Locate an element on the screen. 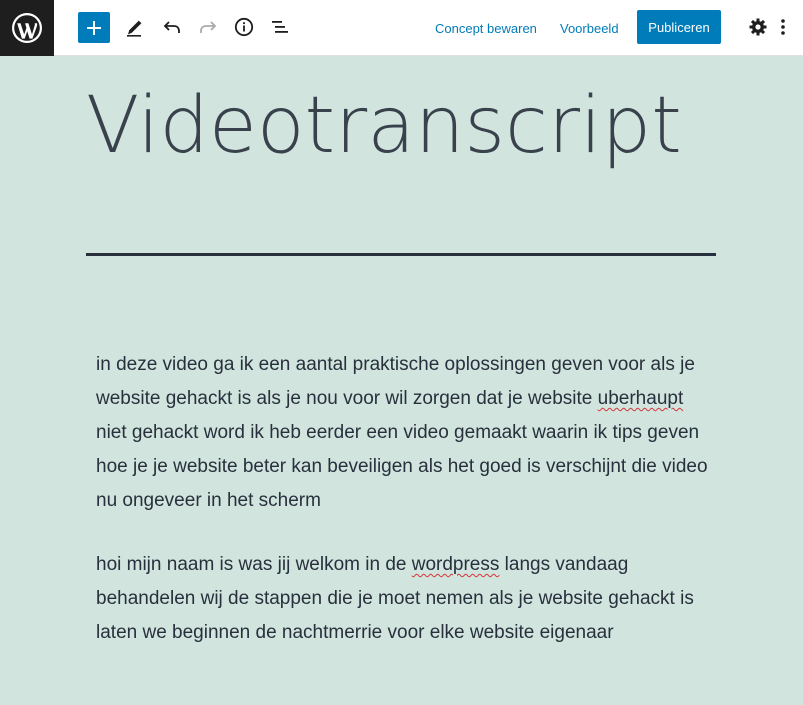 The height and width of the screenshot is (705, 803). gear-icon is located at coordinates (758, 27).